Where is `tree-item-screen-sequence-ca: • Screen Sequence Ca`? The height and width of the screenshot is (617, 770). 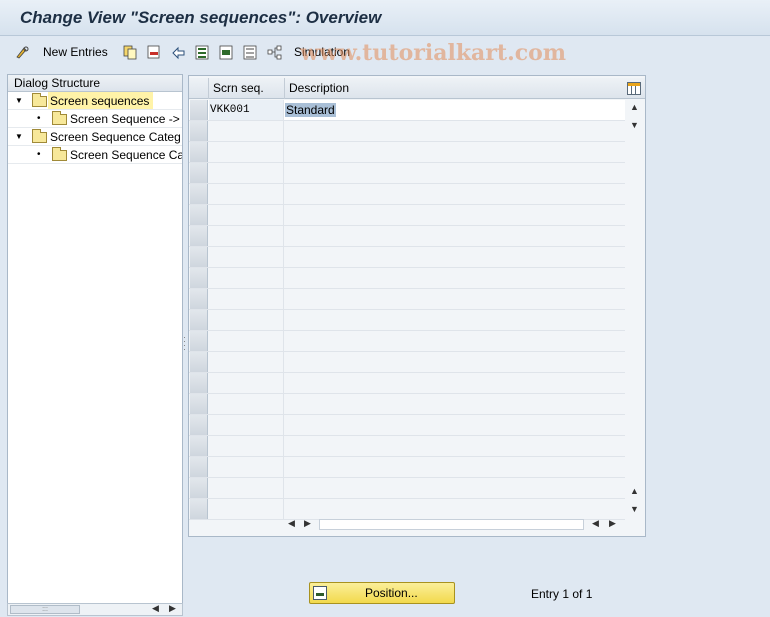
tree-item-screen-sequence-ca: • Screen Sequence Ca is located at coordinates (95, 155).